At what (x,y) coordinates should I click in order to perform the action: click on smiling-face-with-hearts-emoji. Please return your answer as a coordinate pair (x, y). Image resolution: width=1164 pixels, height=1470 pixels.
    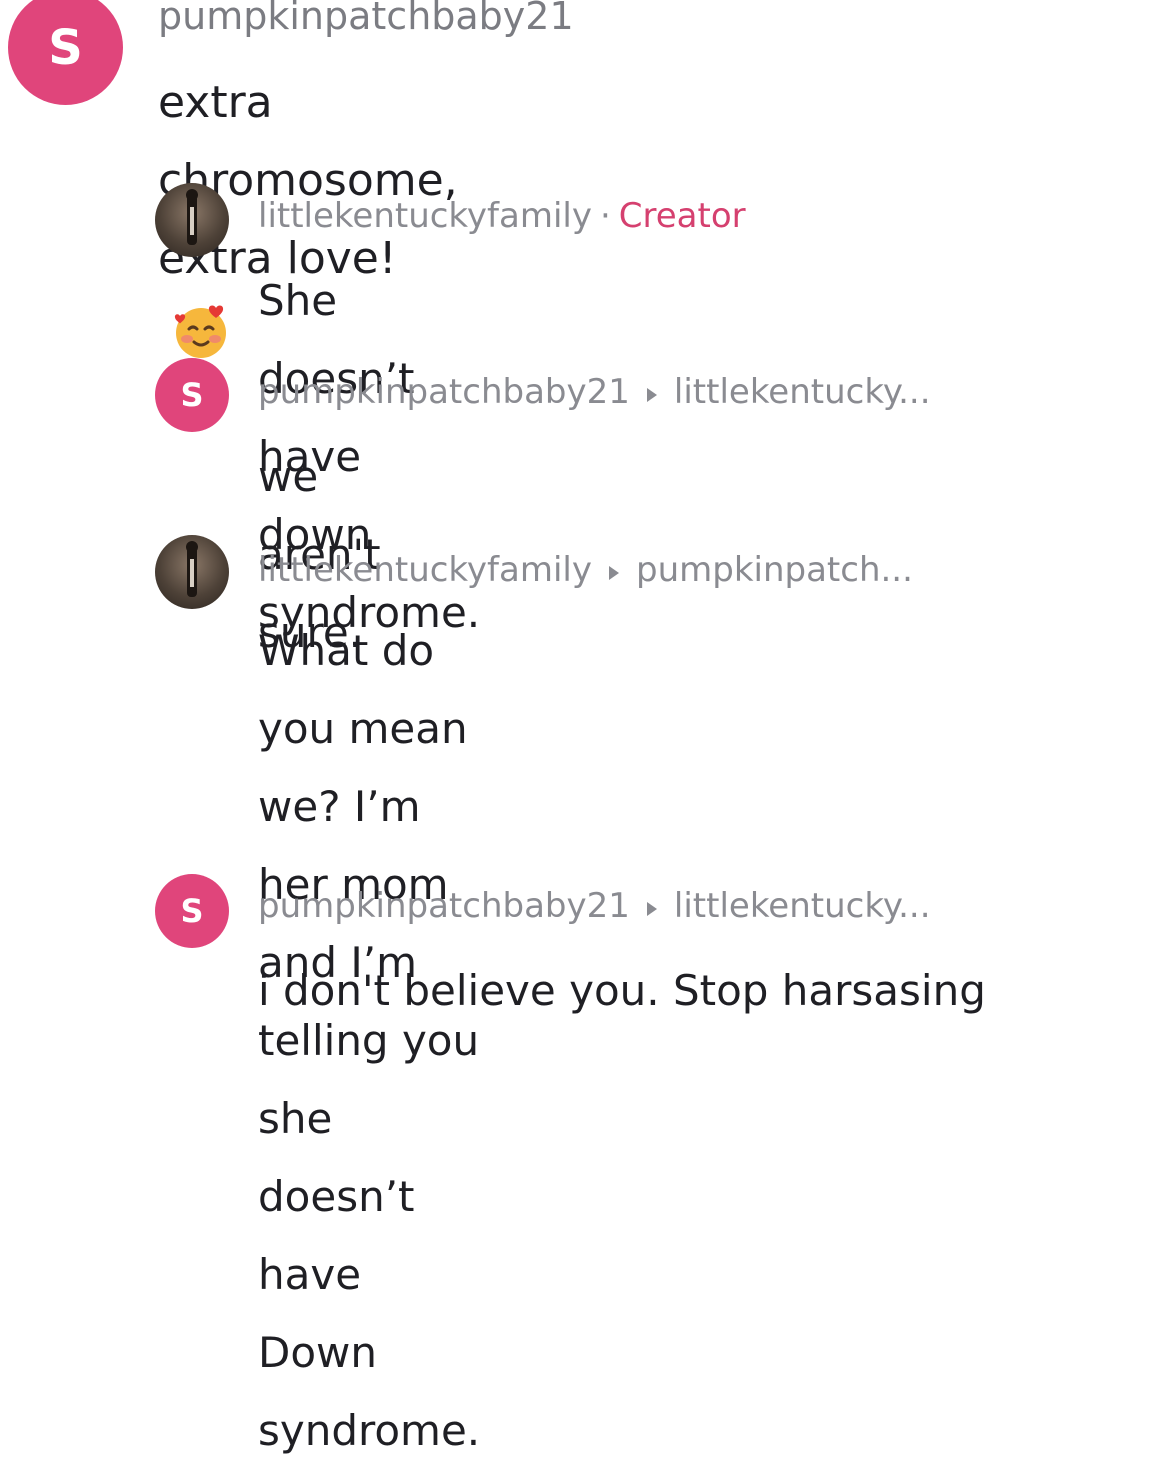
    Looking at the image, I should click on (201, 331).